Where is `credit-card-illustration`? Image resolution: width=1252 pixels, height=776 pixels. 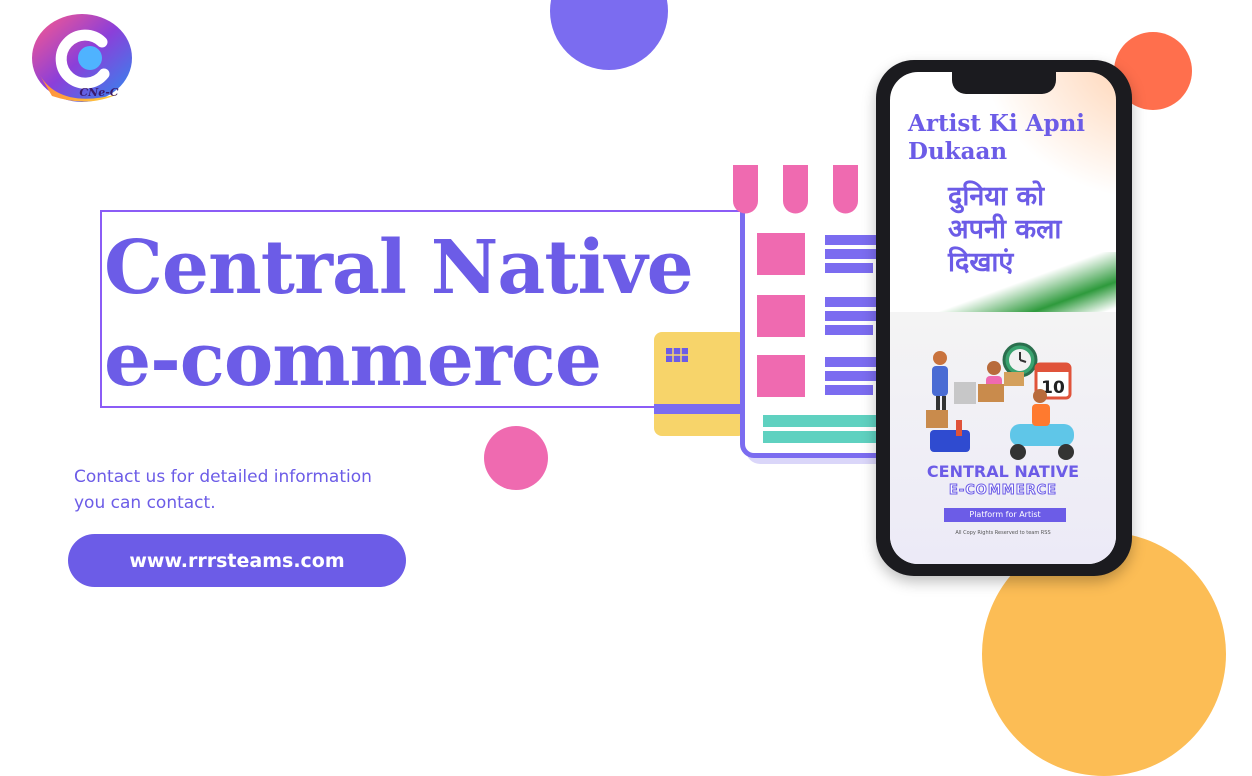
credit-card-illustration is located at coordinates (700, 384).